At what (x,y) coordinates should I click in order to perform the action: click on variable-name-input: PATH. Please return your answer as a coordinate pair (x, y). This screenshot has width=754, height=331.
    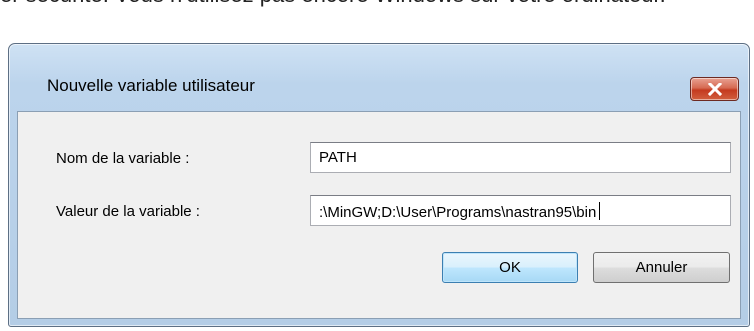
    Looking at the image, I should click on (520, 157).